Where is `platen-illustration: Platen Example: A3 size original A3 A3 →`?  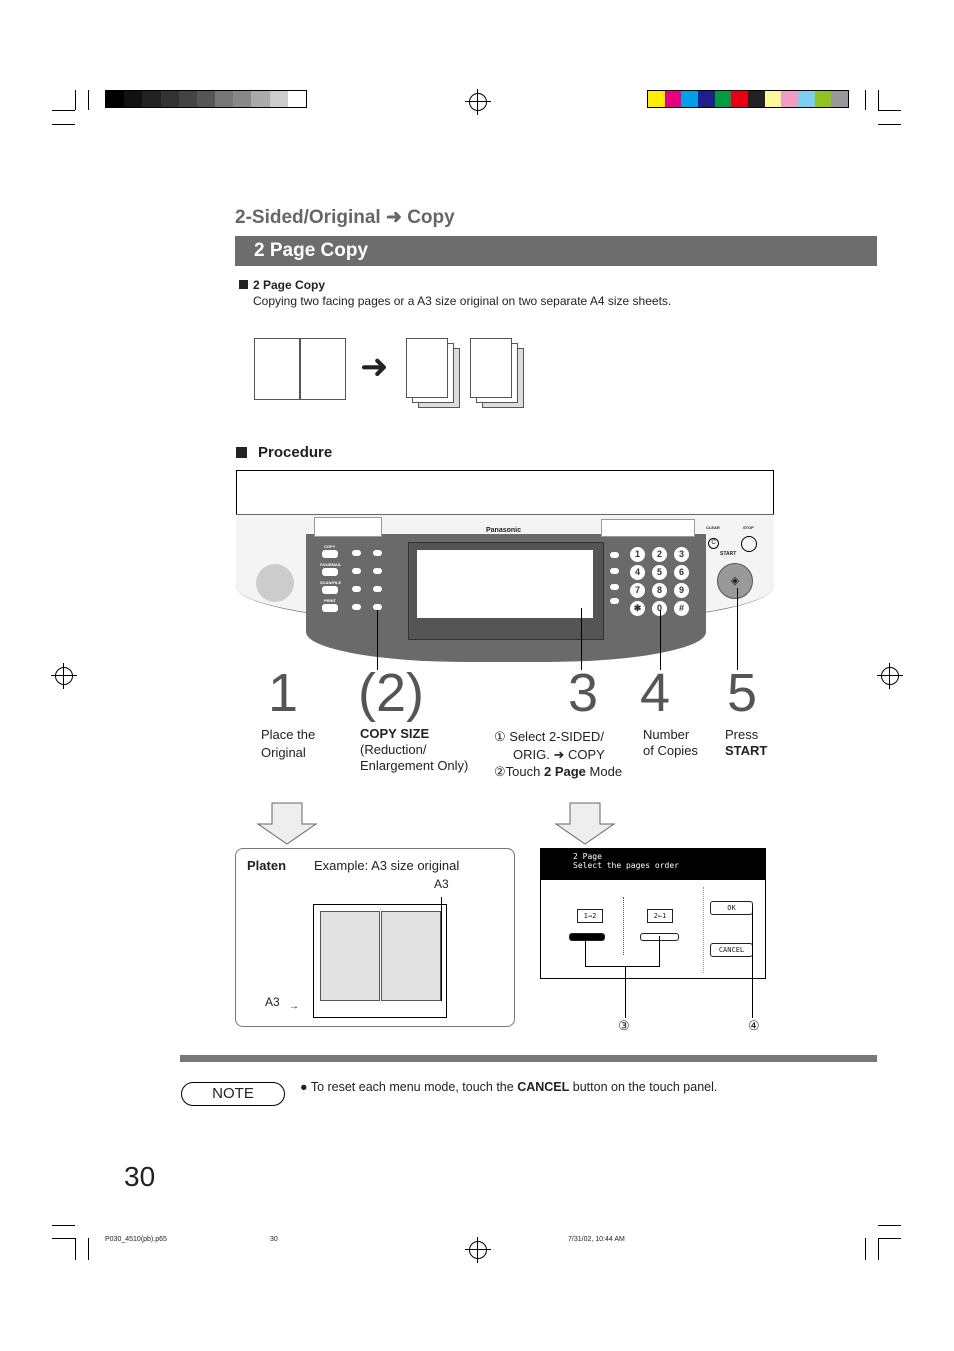 platen-illustration: Platen Example: A3 size original A3 A3 → is located at coordinates (375, 937).